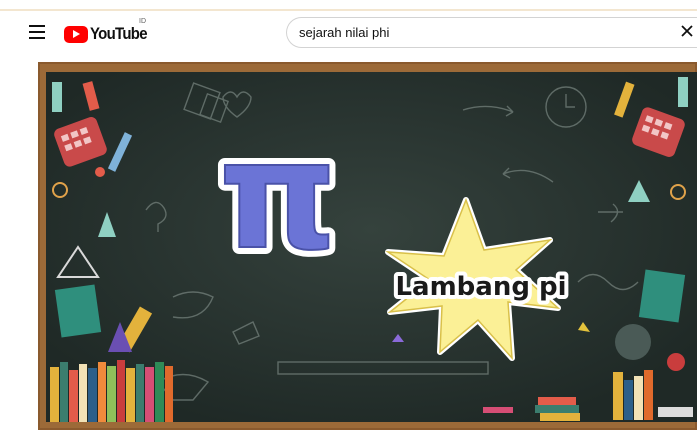  I want to click on clear-icon, so click(687, 31).